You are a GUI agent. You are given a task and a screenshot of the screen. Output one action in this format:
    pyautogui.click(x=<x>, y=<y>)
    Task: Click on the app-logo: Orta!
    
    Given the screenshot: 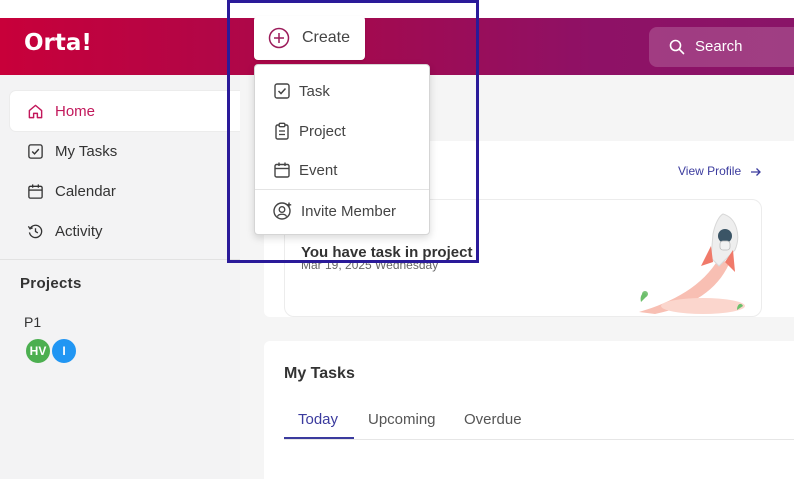 What is the action you would take?
    pyautogui.click(x=58, y=43)
    